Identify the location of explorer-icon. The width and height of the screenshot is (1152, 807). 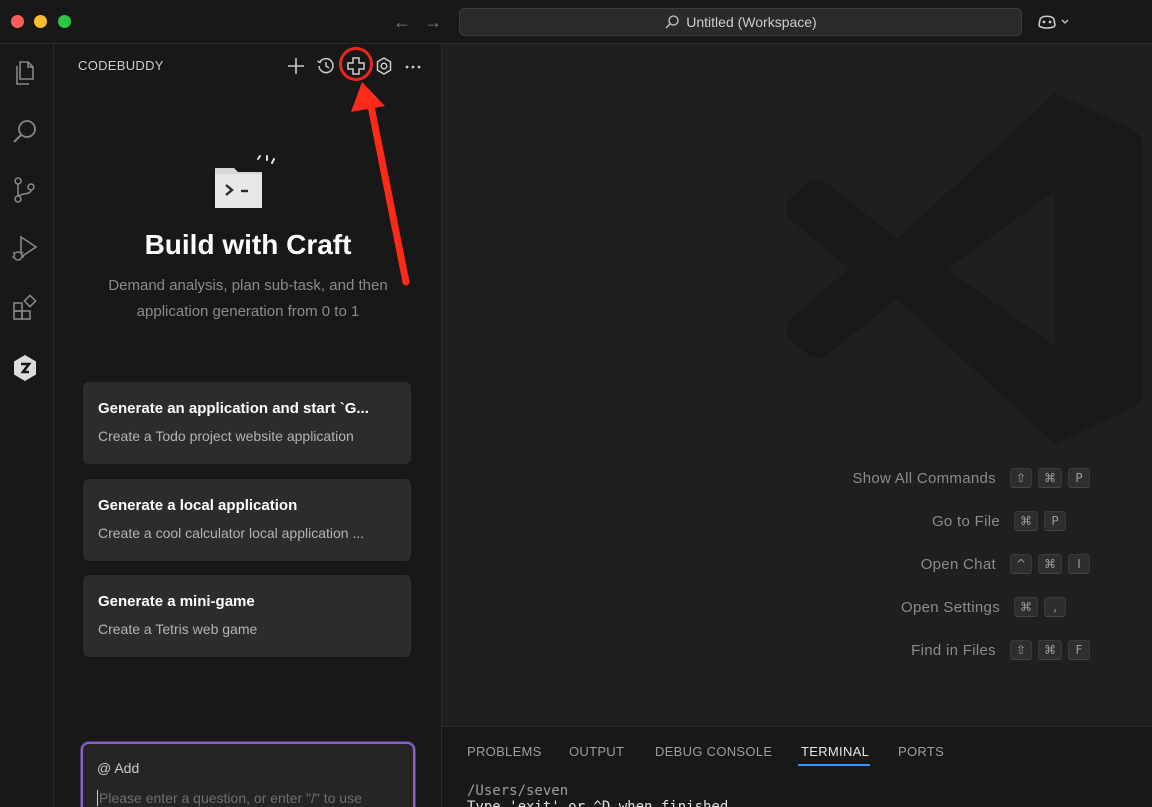
(25, 73).